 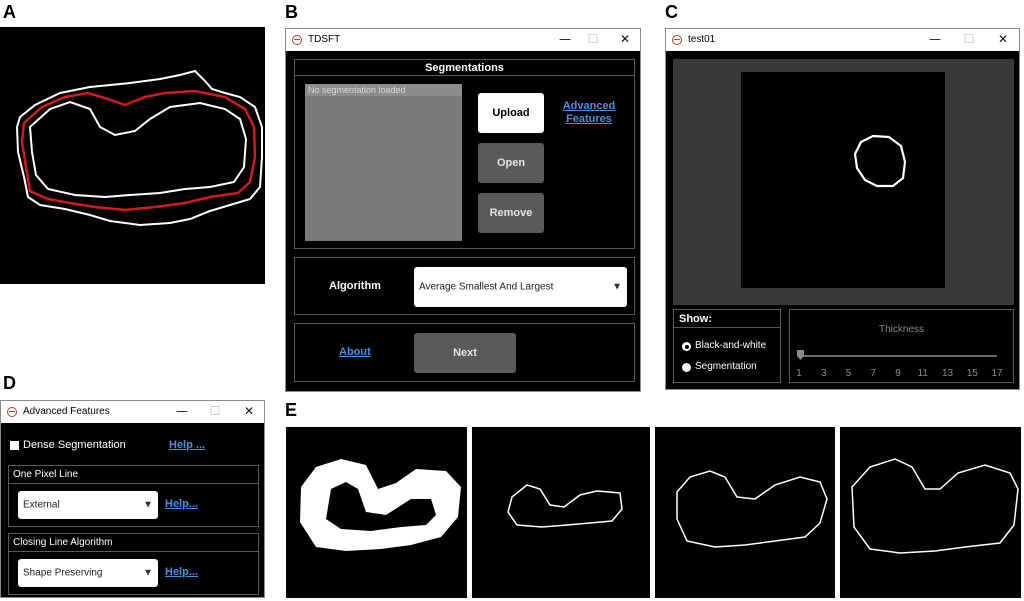 I want to click on result-thin-large, so click(x=930, y=512).